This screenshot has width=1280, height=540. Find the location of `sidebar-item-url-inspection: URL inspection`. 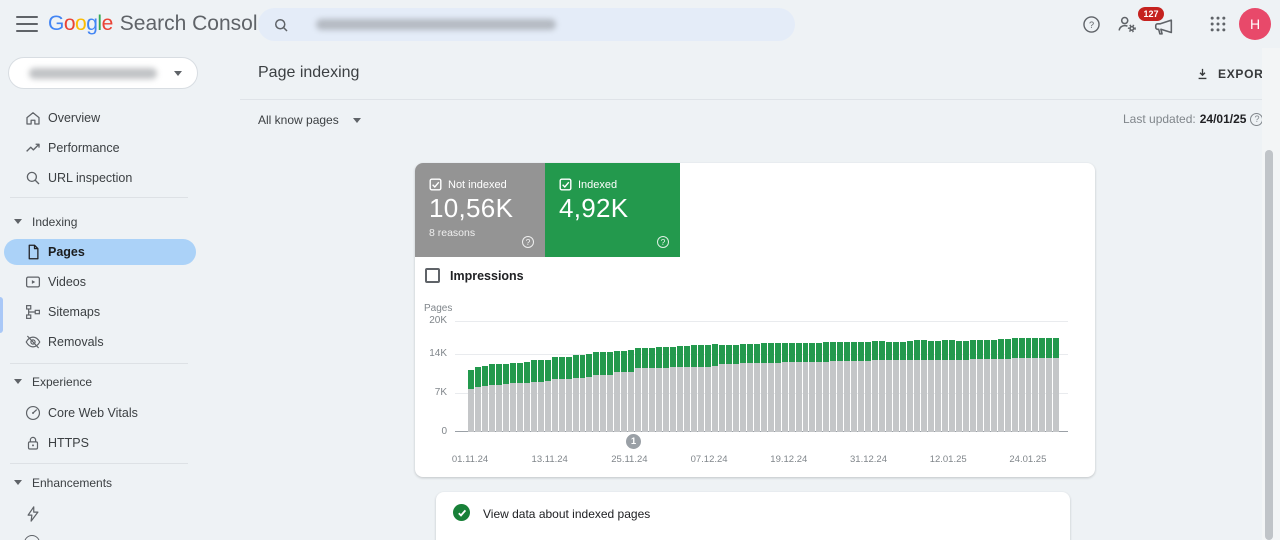

sidebar-item-url-inspection: URL inspection is located at coordinates (100, 178).